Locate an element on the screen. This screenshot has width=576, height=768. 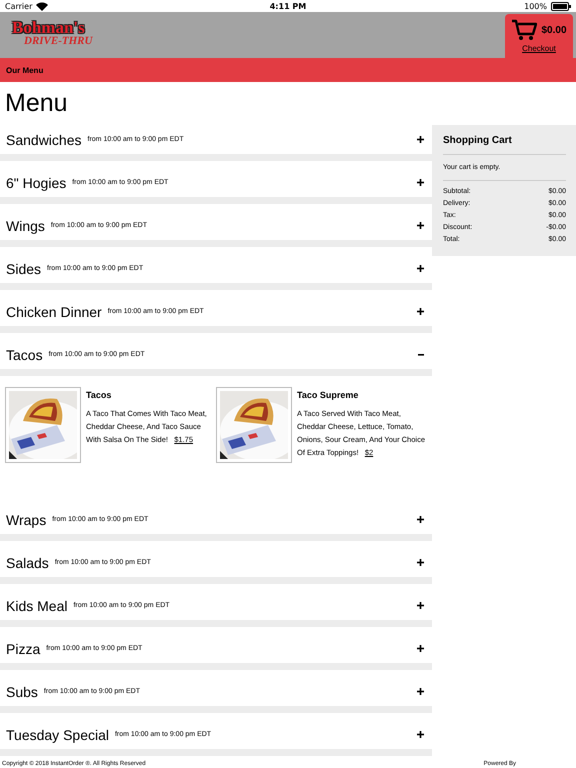
battery-icon is located at coordinates (560, 6).